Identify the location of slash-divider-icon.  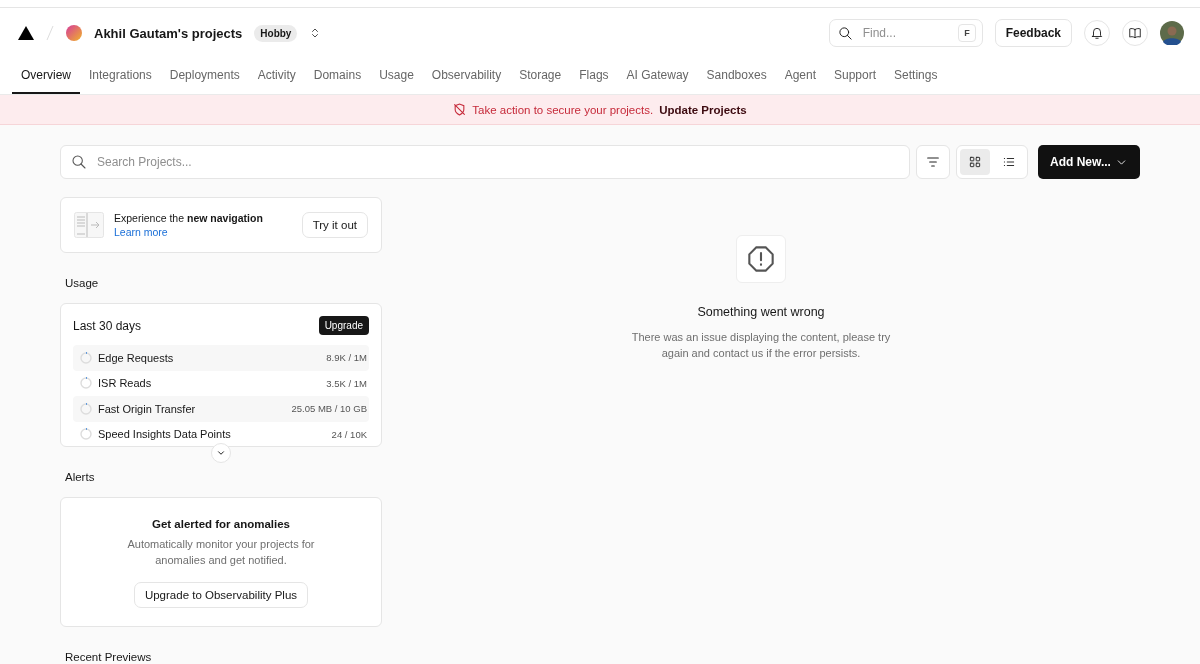
(50, 33).